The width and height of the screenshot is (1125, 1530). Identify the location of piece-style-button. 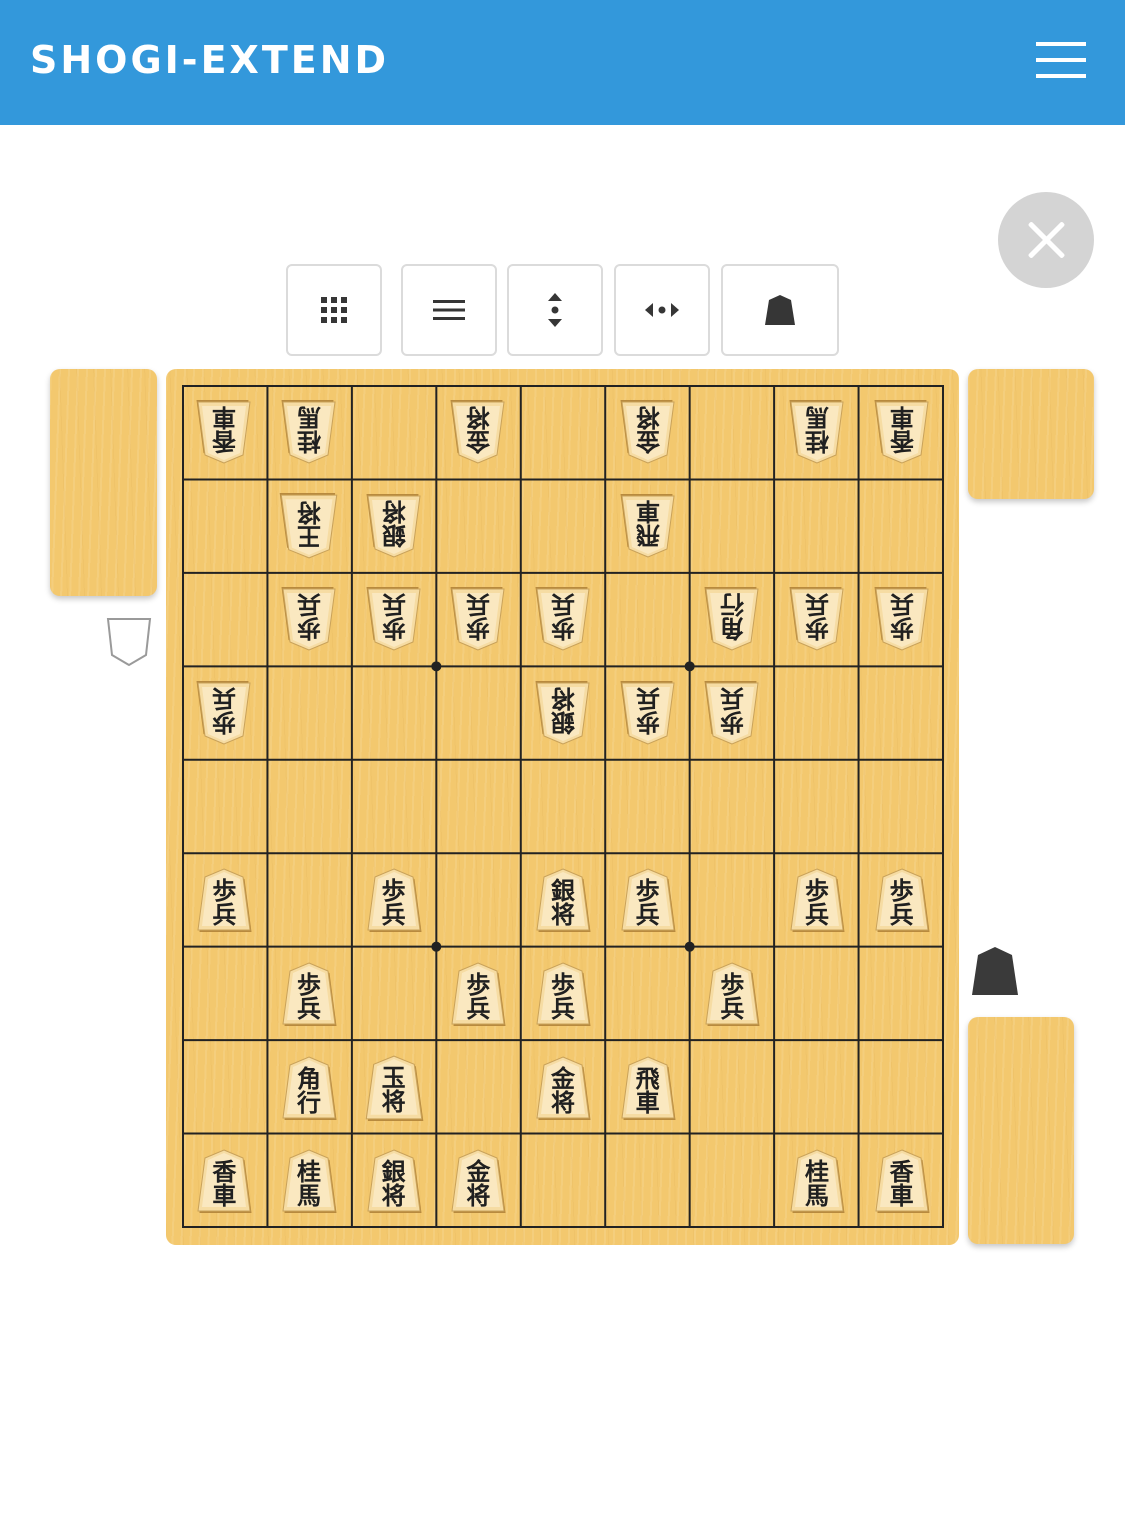
(780, 310).